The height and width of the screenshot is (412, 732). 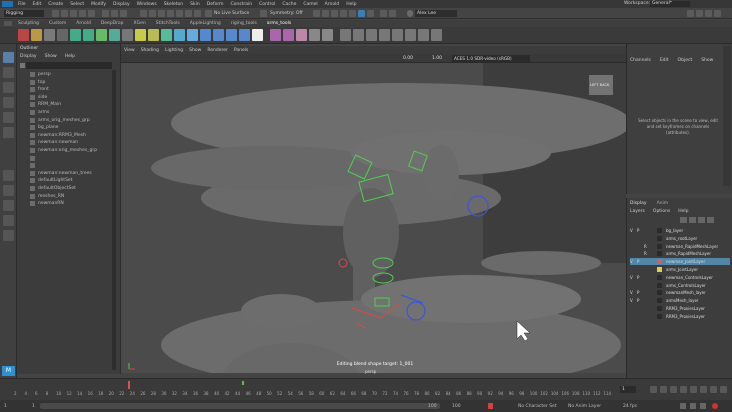 What do you see at coordinates (638, 203) in the screenshot?
I see `layer-tab-display: Display` at bounding box center [638, 203].